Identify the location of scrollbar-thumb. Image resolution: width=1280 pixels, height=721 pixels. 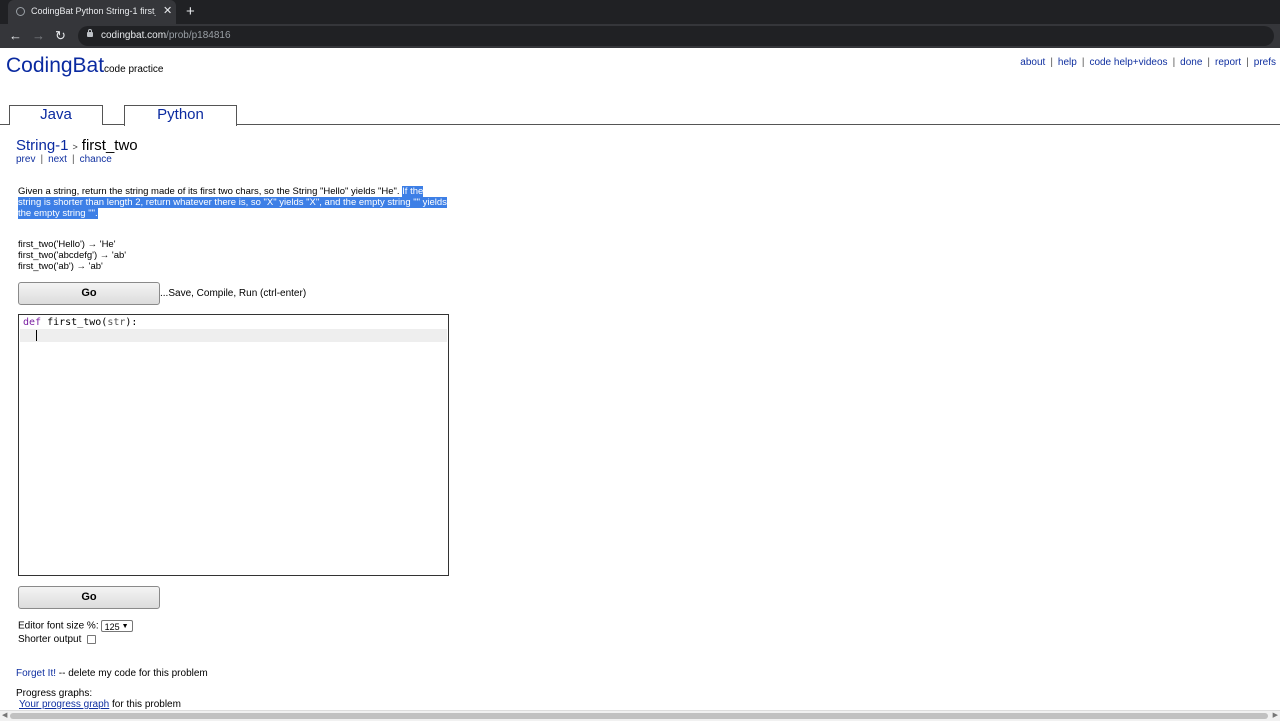
(639, 716).